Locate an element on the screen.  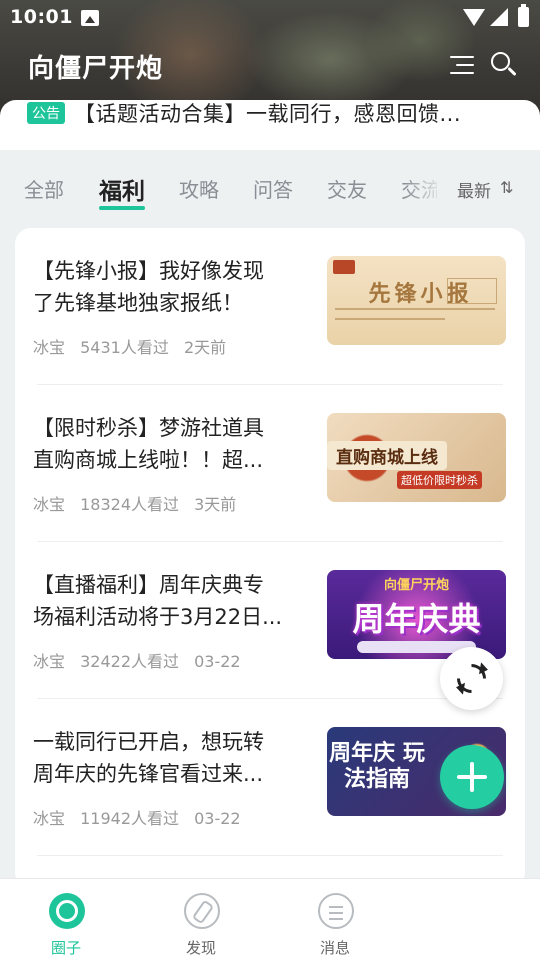
sort-button: 最新 ⇅ is located at coordinates (493, 189).